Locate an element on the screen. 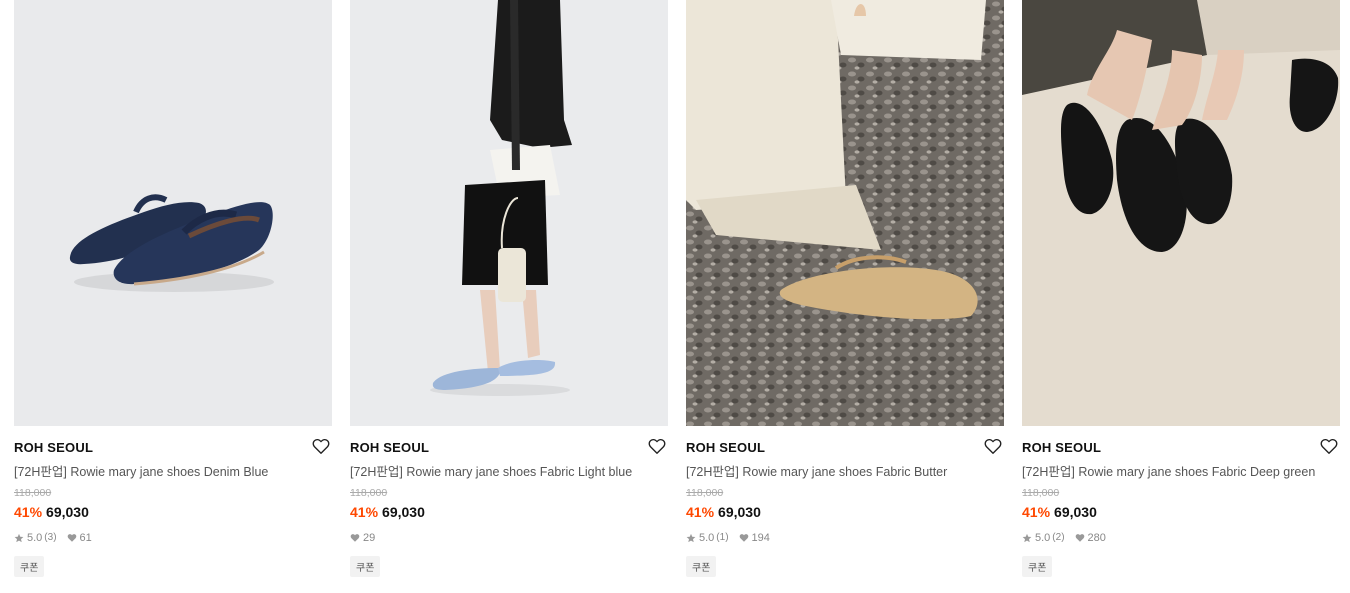 The width and height of the screenshot is (1350, 593). likes: 194 is located at coordinates (754, 538).